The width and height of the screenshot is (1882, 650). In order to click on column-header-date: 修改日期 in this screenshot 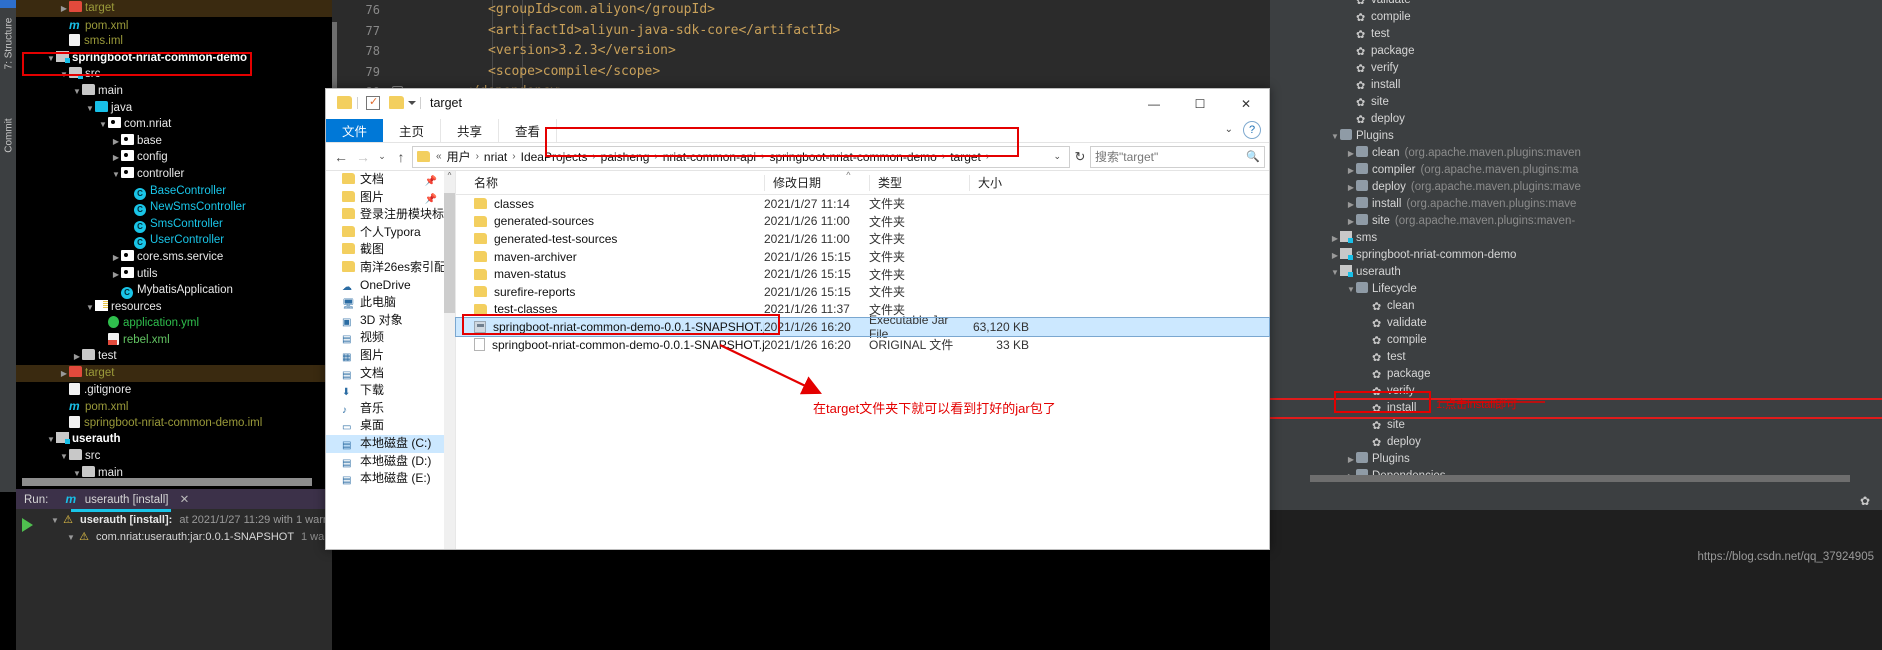, I will do `click(816, 182)`.